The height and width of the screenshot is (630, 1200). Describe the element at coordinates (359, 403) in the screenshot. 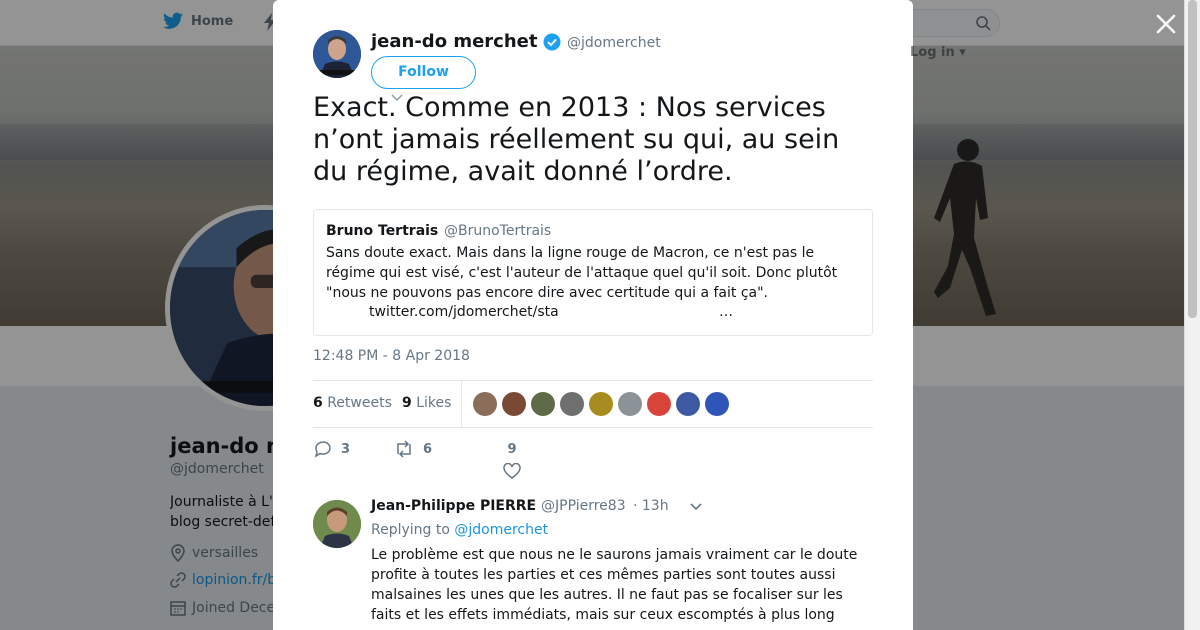

I see `retweets-label: Retweets` at that location.